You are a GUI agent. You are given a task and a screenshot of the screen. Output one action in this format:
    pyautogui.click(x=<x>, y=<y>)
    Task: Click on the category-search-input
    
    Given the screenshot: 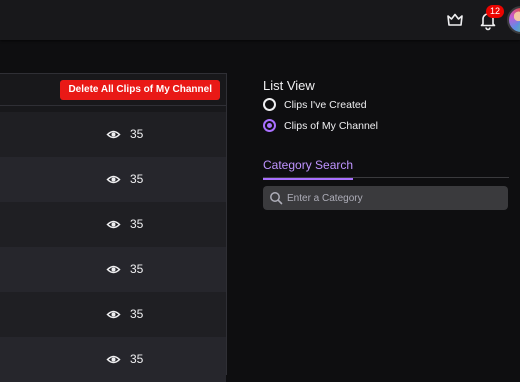 What is the action you would take?
    pyautogui.click(x=394, y=198)
    